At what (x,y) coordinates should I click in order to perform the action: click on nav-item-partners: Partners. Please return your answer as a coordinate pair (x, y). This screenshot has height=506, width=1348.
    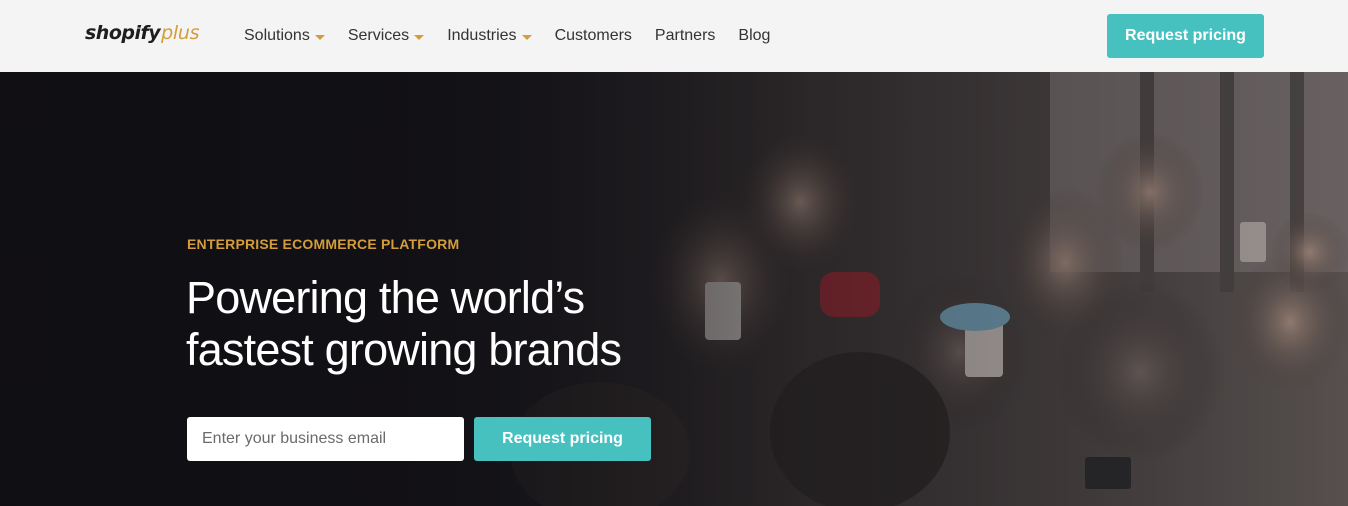
    Looking at the image, I should click on (685, 36).